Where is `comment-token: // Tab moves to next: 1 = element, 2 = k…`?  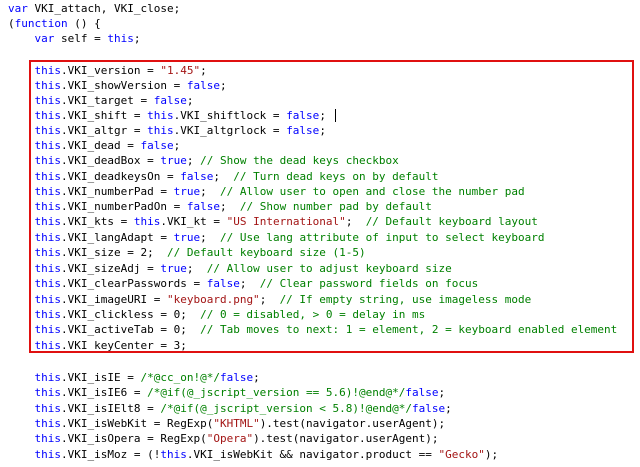 comment-token: // Tab moves to next: 1 = element, 2 = k… is located at coordinates (409, 329).